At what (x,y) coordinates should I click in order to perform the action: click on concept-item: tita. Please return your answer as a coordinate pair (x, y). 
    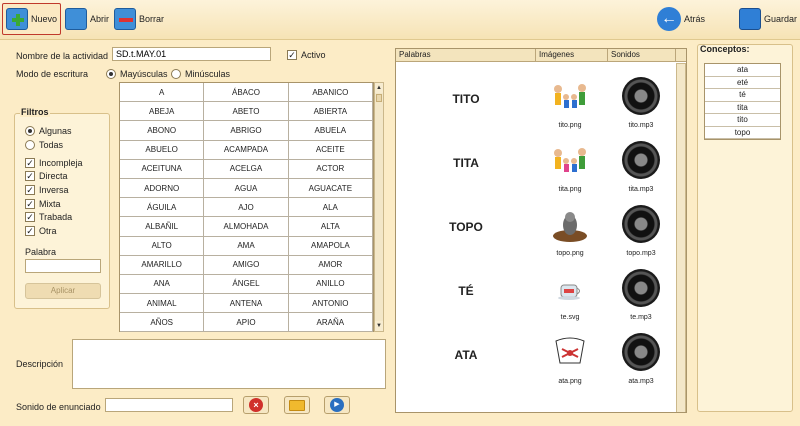
    Looking at the image, I should click on (742, 108).